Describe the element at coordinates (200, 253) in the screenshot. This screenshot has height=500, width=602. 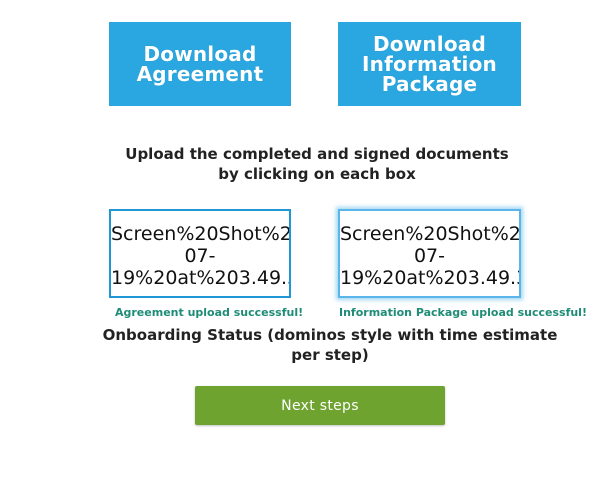
I see `agreement-upload-box: Screen%20Shot%20 07- 19%20at%203.49.34` at that location.